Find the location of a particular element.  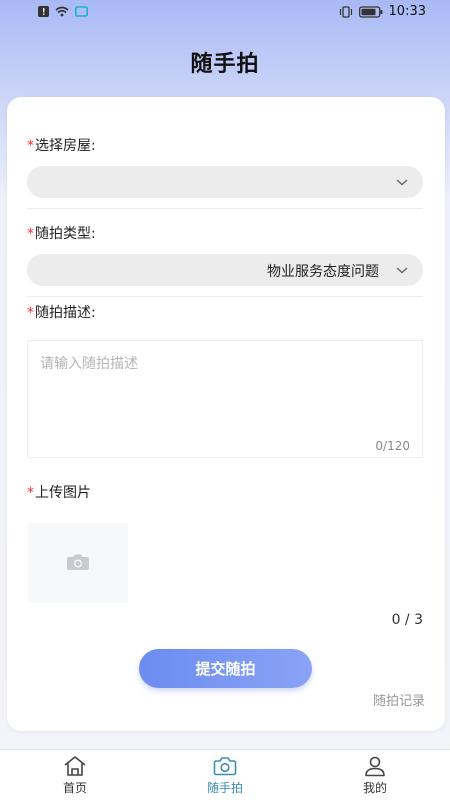

description-label: *随拍描述: is located at coordinates (61, 312).